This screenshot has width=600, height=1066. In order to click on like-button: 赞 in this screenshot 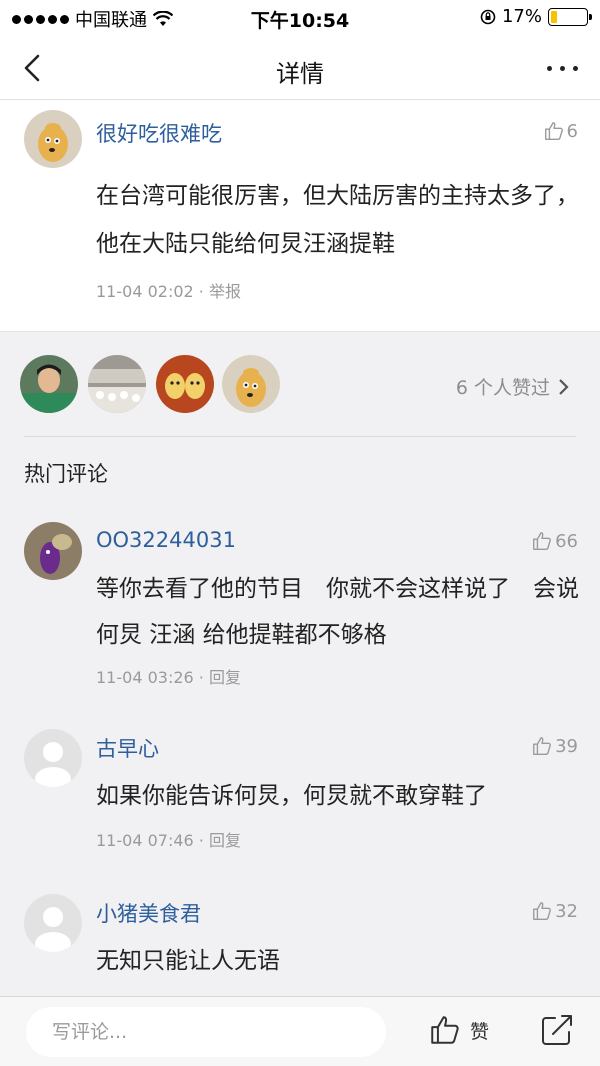, I will do `click(458, 1030)`.